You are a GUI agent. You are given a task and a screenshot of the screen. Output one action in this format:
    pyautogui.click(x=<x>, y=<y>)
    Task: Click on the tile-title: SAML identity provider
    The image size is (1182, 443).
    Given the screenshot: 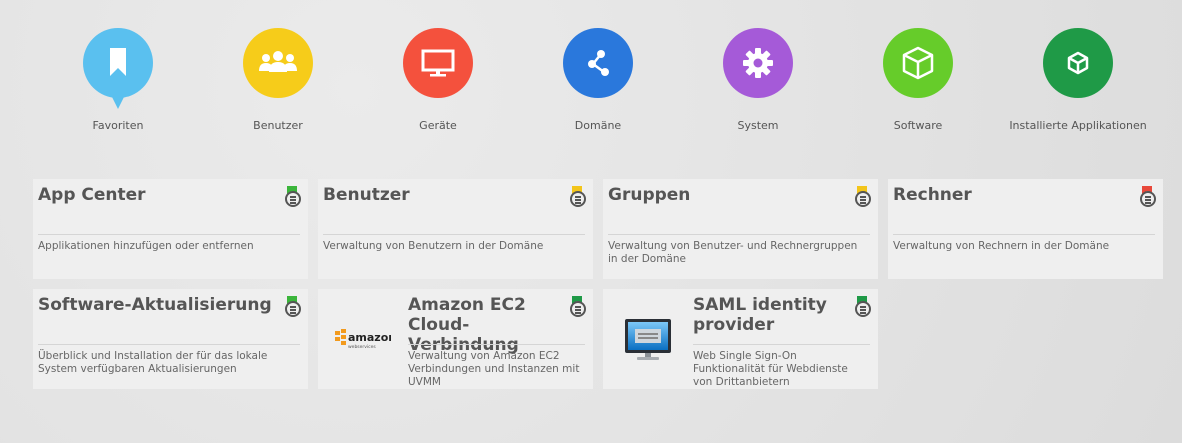 What is the action you would take?
    pyautogui.click(x=760, y=315)
    